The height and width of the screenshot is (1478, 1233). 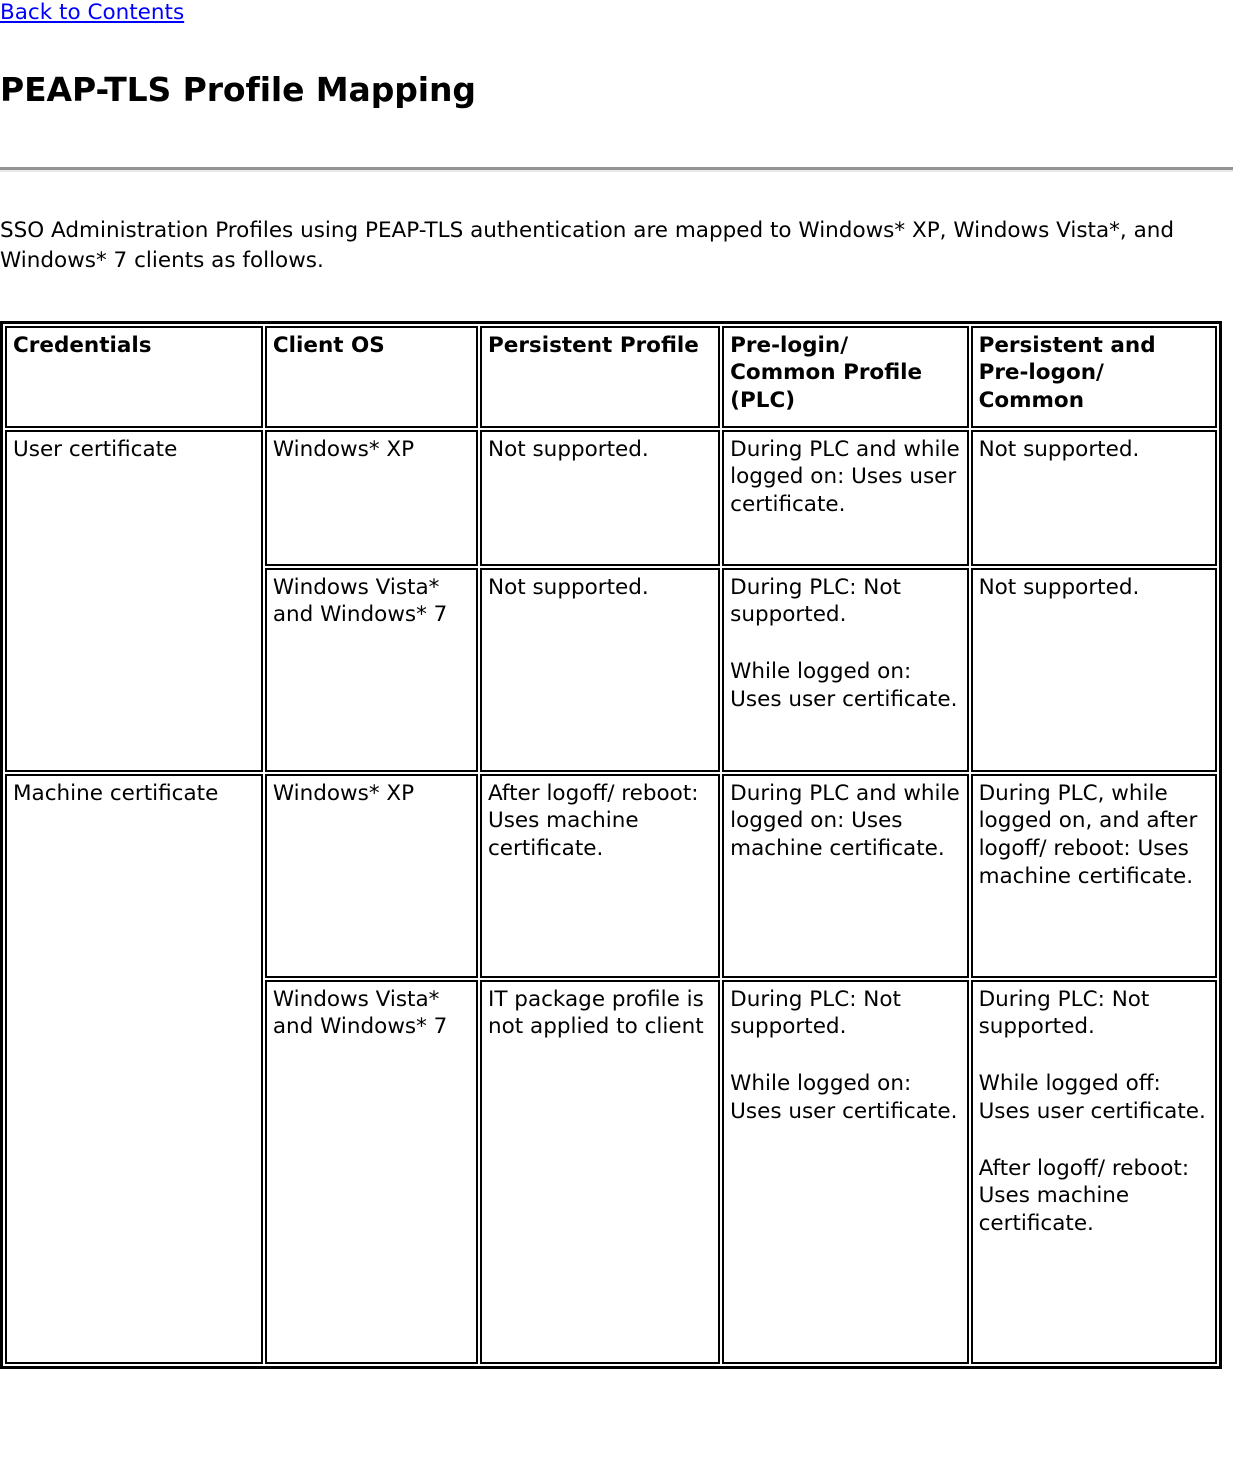 I want to click on column-header-persistent-prelogon: Persistent and Pre-logon/ Common, so click(x=1093, y=376).